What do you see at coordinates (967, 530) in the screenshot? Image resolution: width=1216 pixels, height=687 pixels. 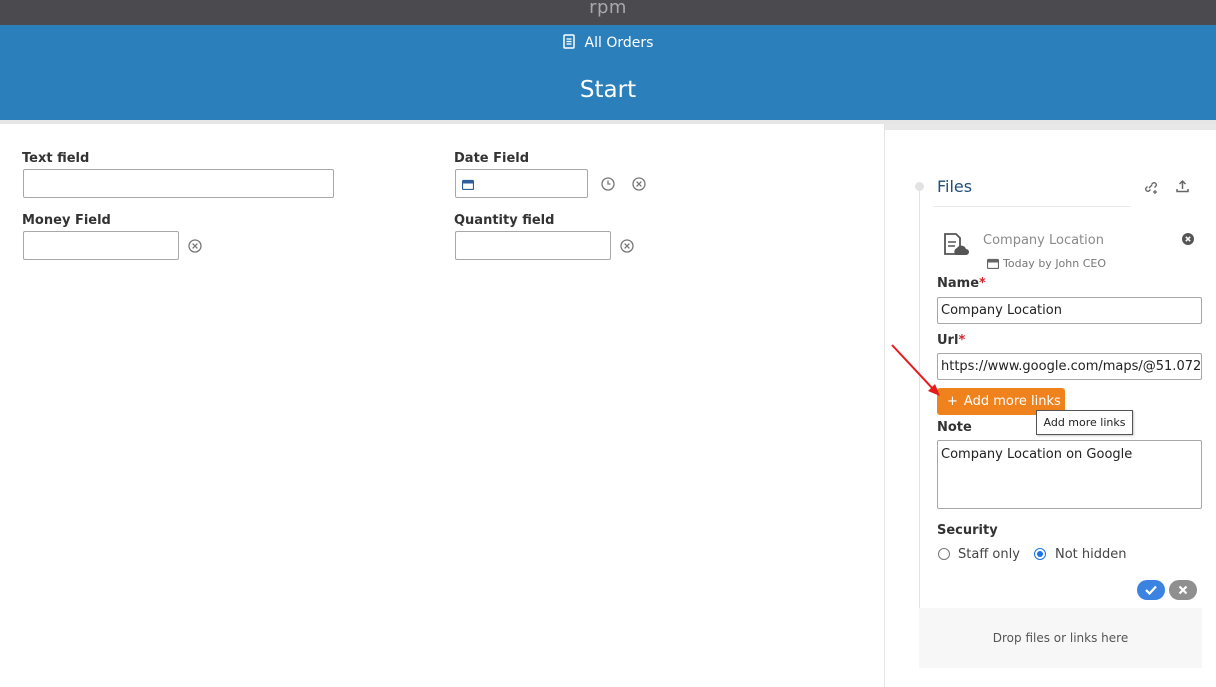 I see `security-label: Security` at bounding box center [967, 530].